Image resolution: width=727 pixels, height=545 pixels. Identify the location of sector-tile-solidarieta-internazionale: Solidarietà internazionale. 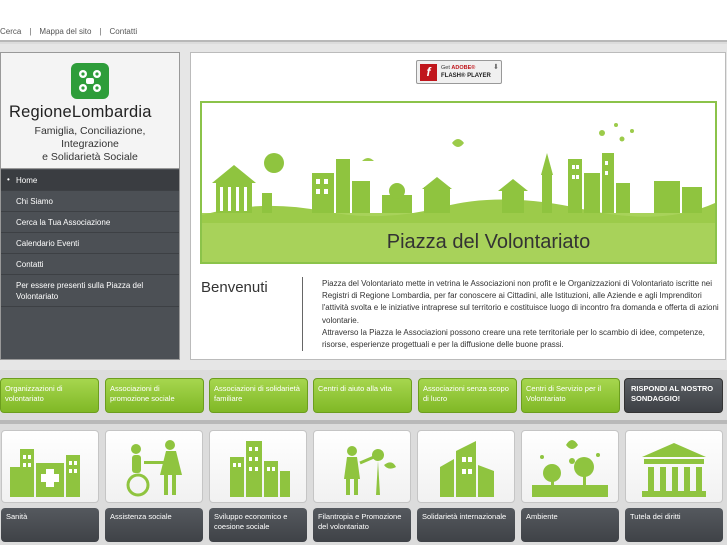
(466, 486).